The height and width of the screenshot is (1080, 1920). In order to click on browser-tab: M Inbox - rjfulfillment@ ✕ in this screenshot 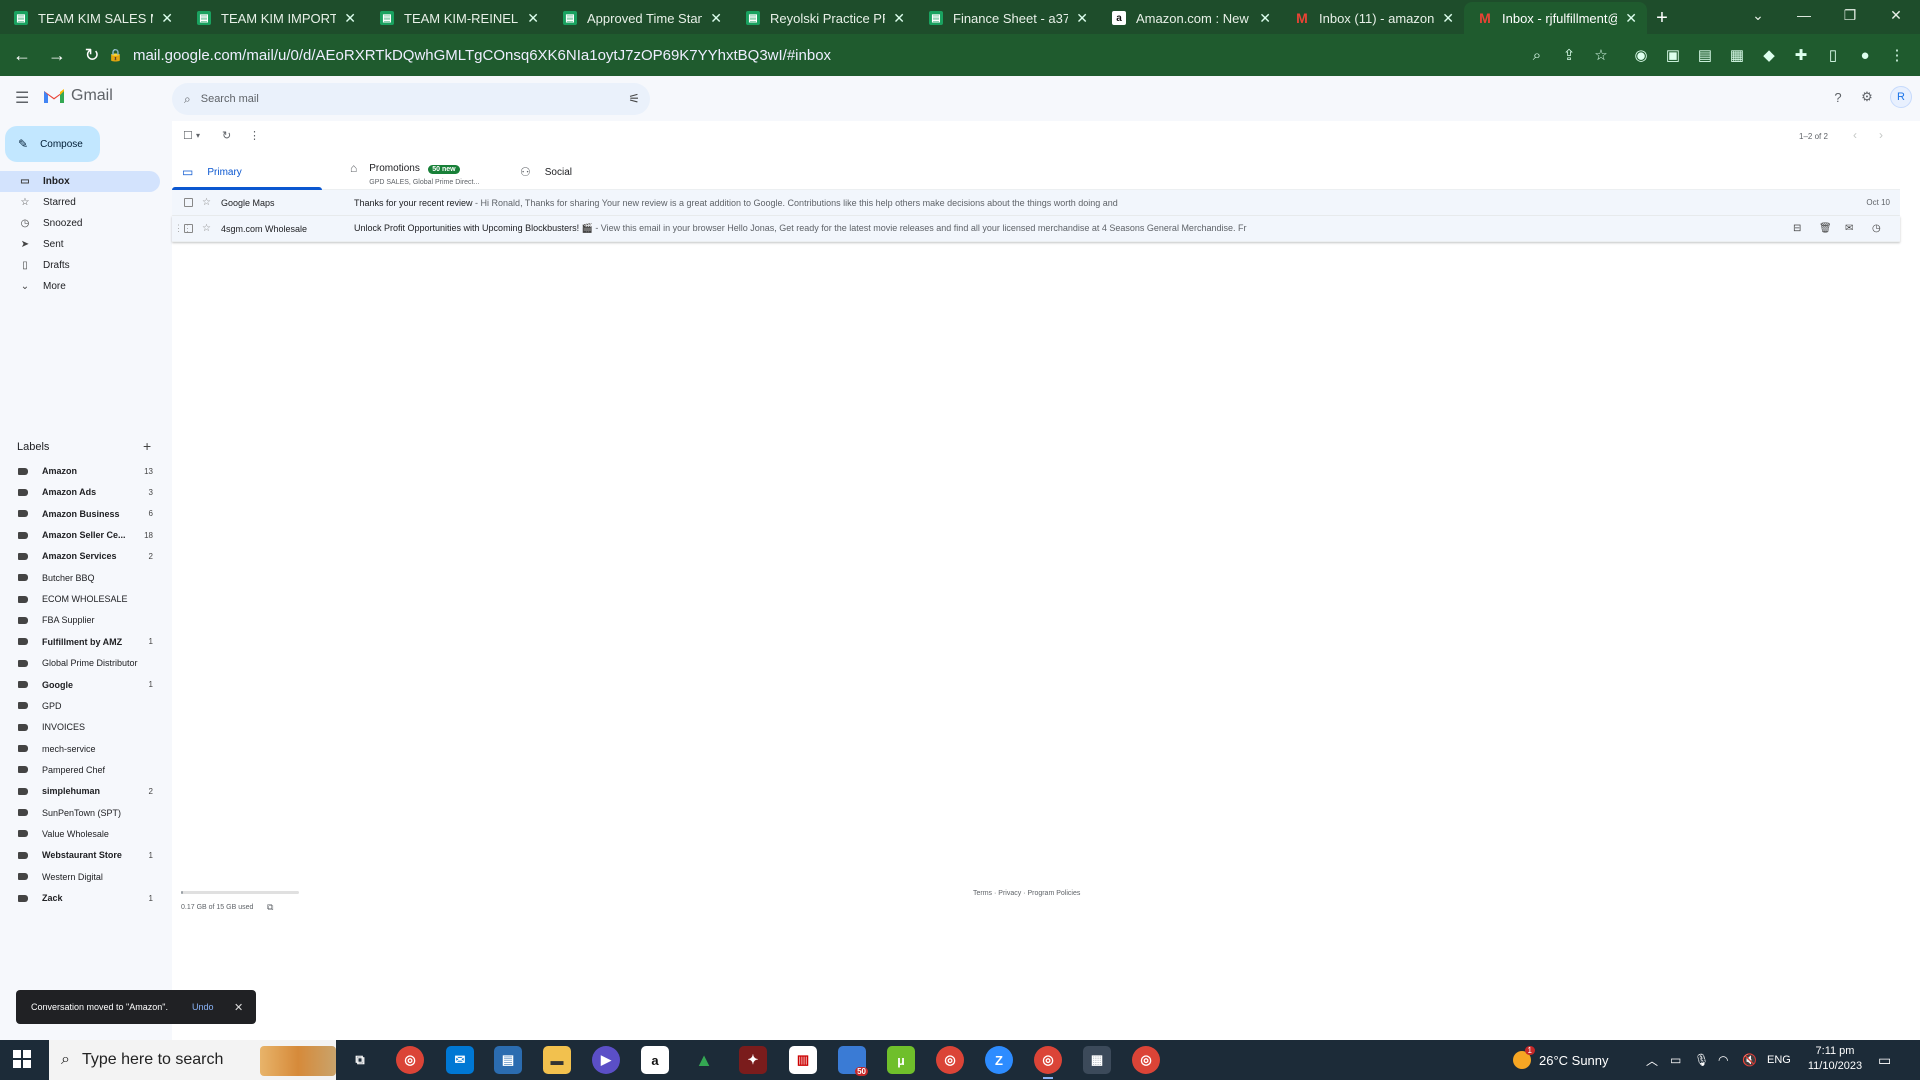, I will do `click(1555, 18)`.